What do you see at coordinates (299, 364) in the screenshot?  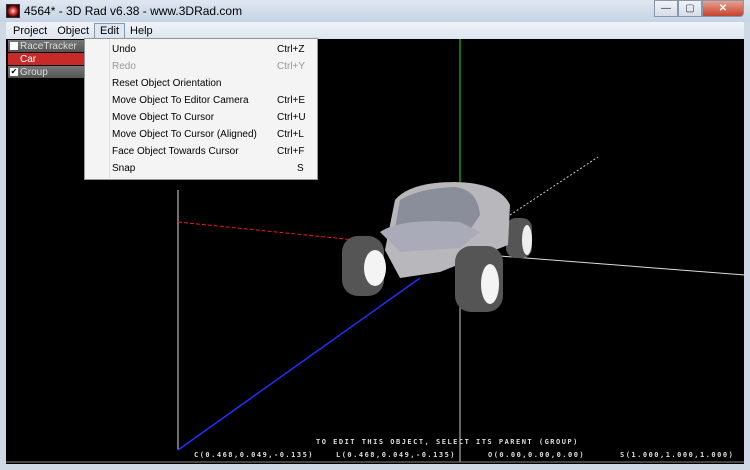 I see `z-axis` at bounding box center [299, 364].